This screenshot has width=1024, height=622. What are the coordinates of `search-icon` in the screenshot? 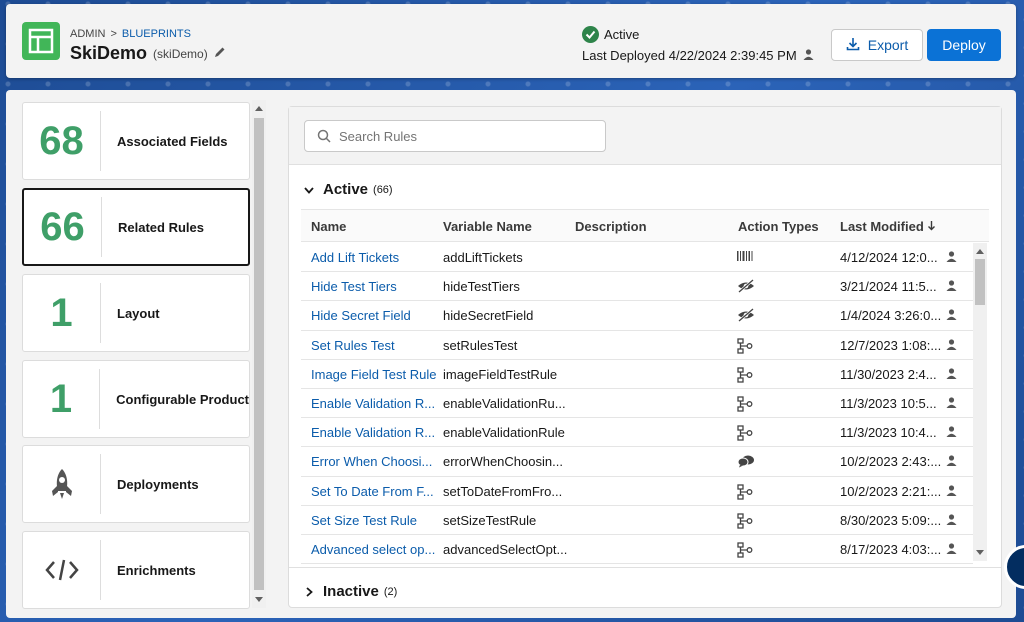 It's located at (324, 136).